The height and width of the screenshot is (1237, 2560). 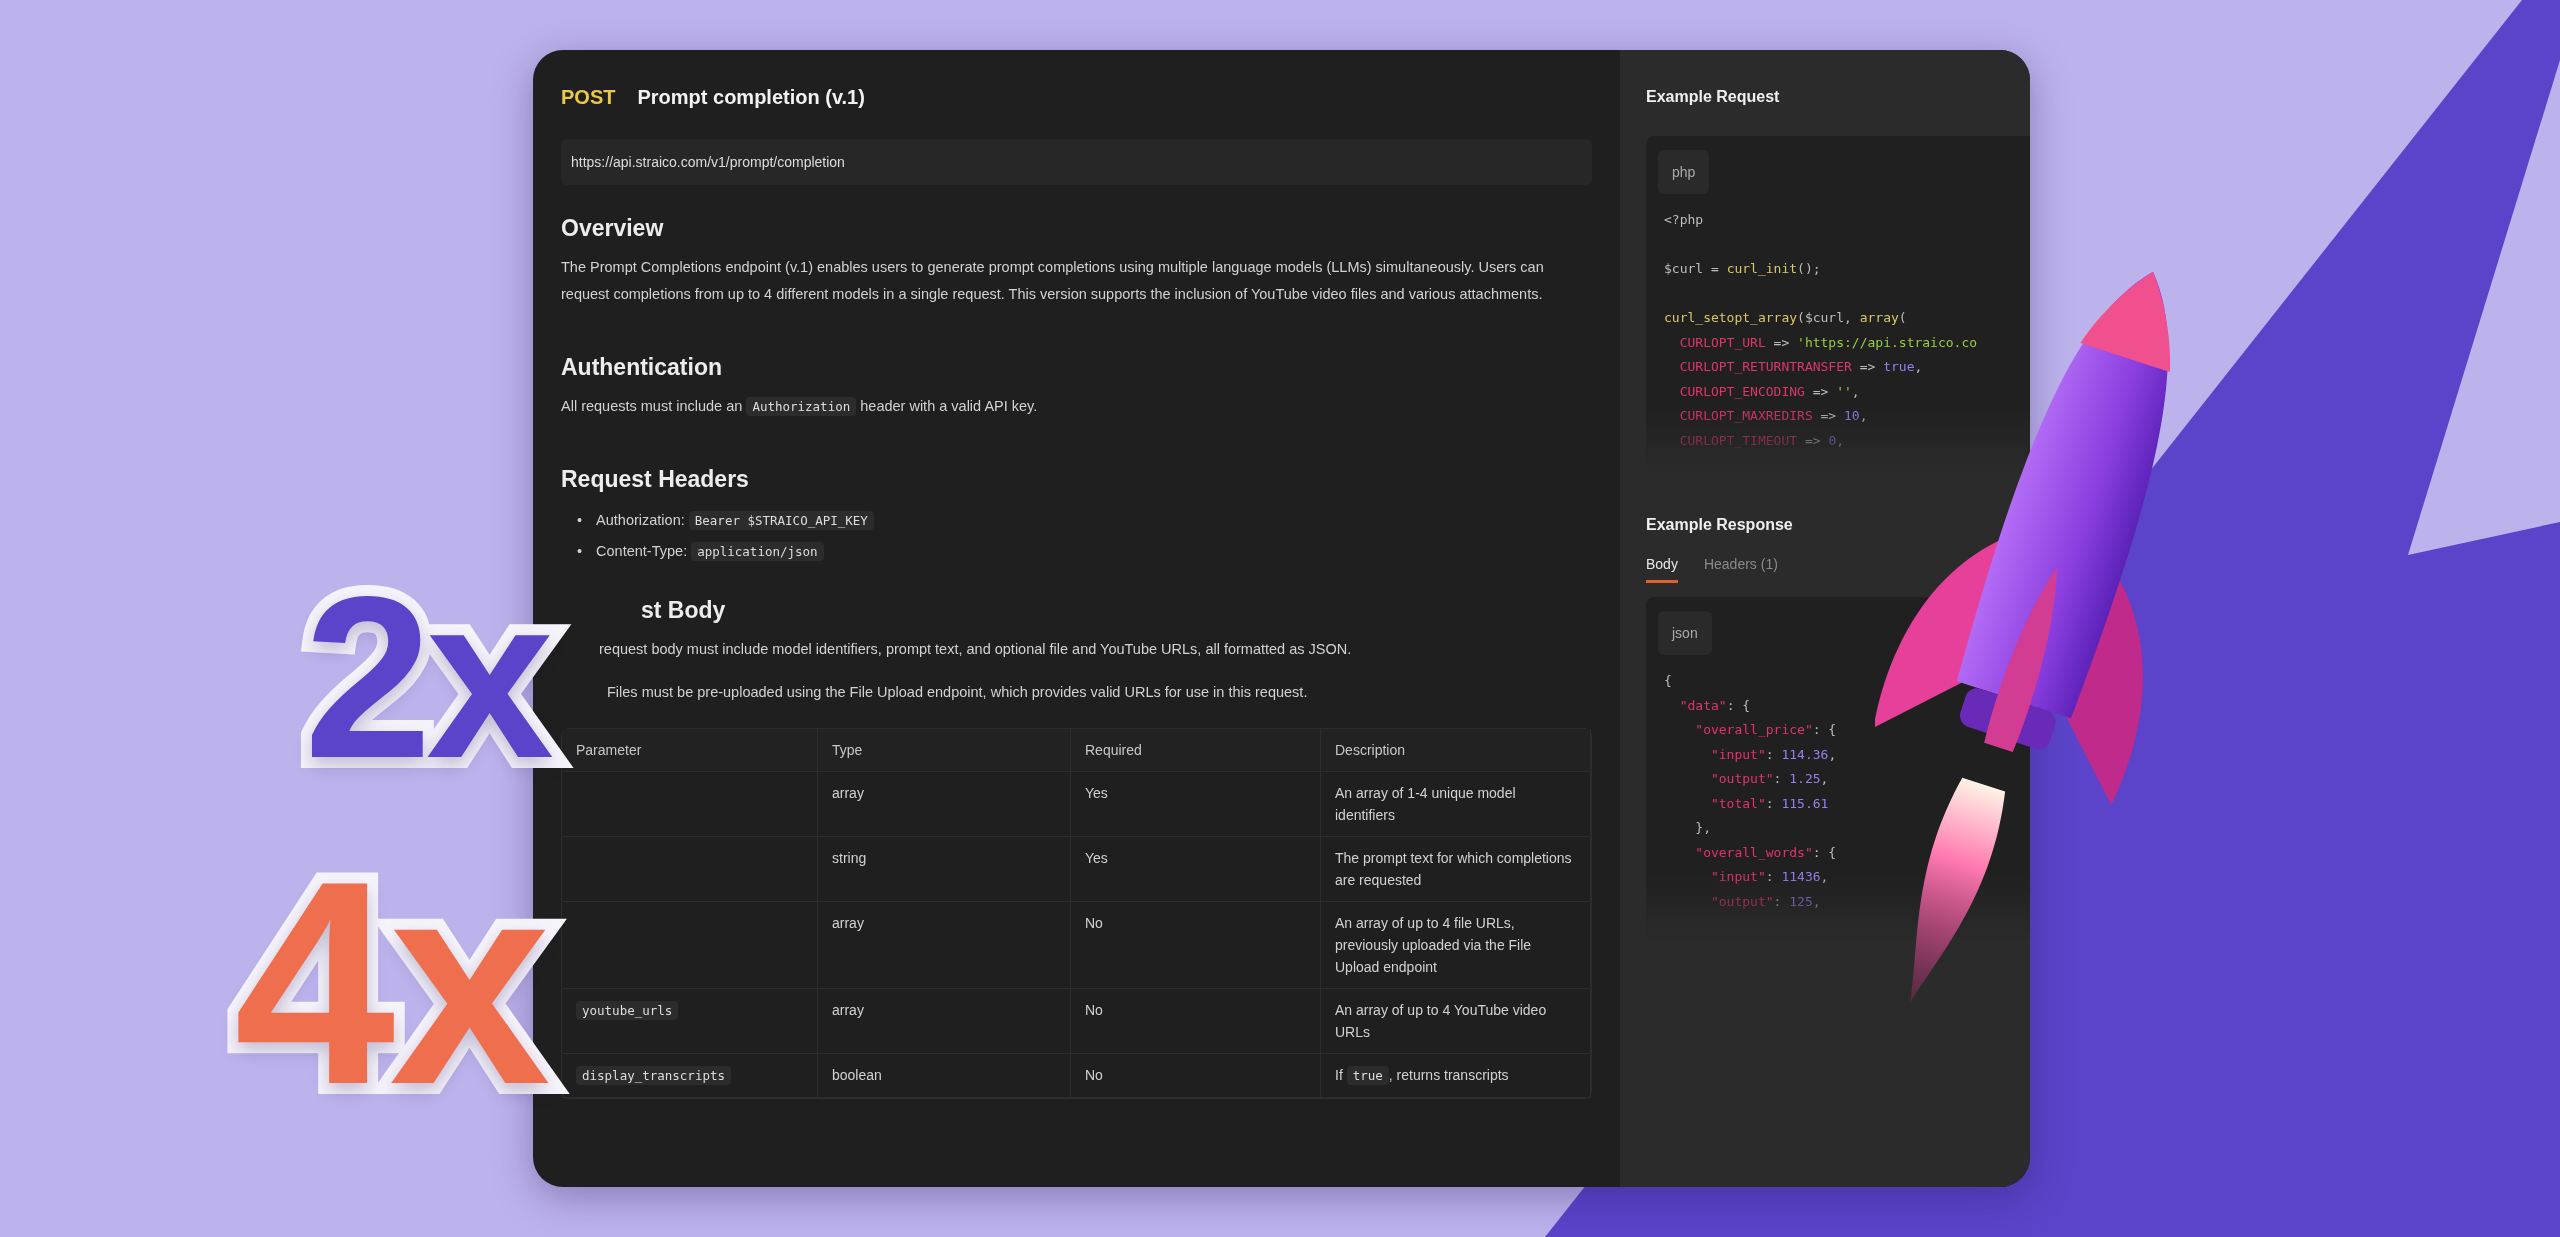 I want to click on table-cell: An array of up to 4 file URLs, previously uploaded via the File Upload endpoint, so click(x=1456, y=945).